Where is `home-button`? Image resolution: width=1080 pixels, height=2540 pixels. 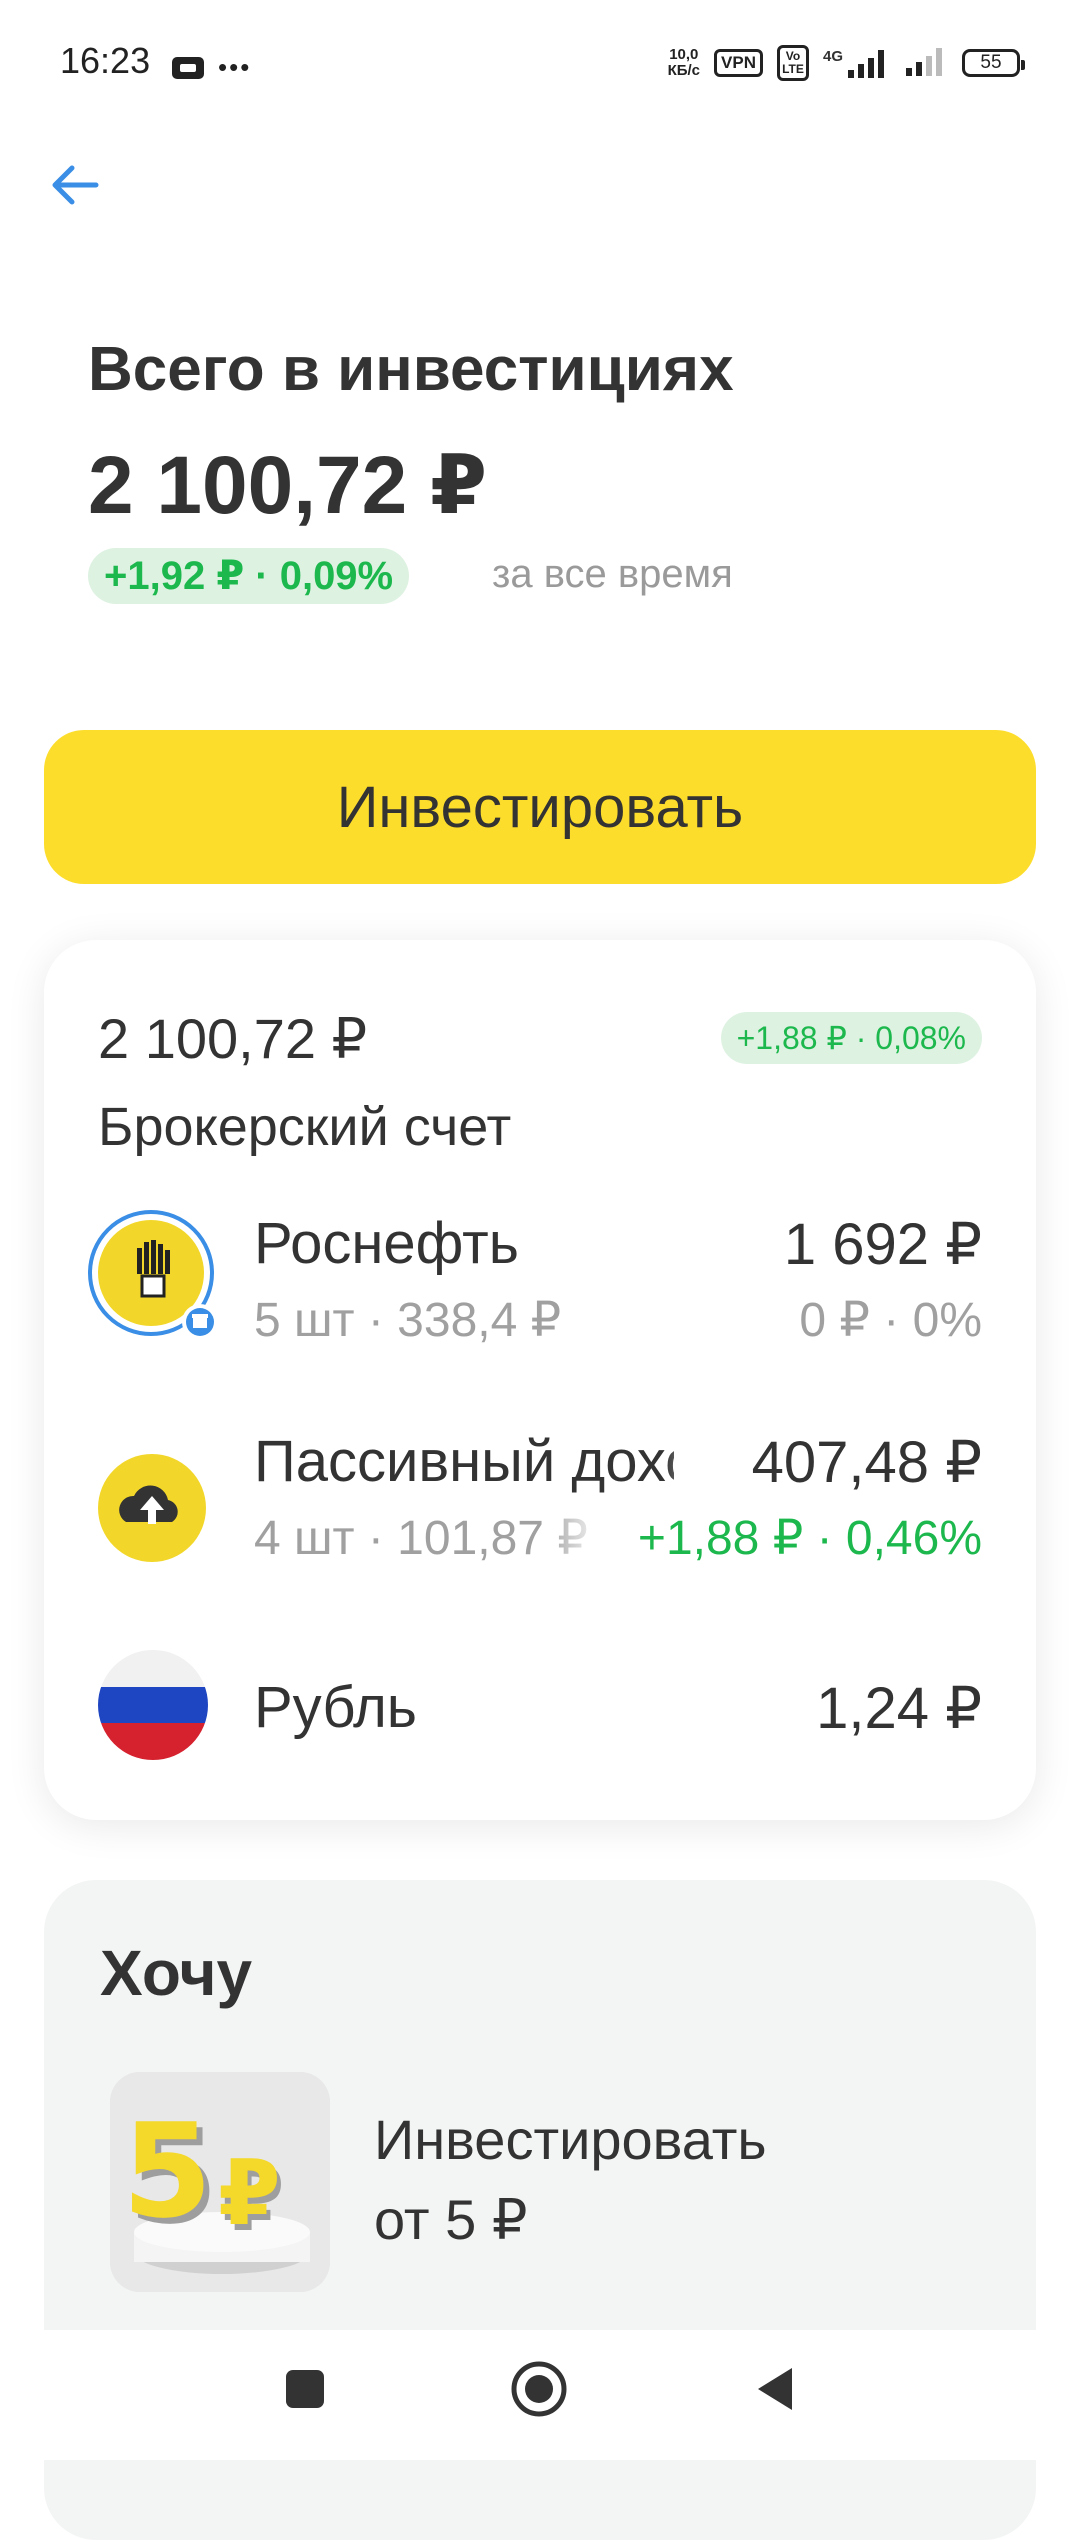
home-button is located at coordinates (539, 2389).